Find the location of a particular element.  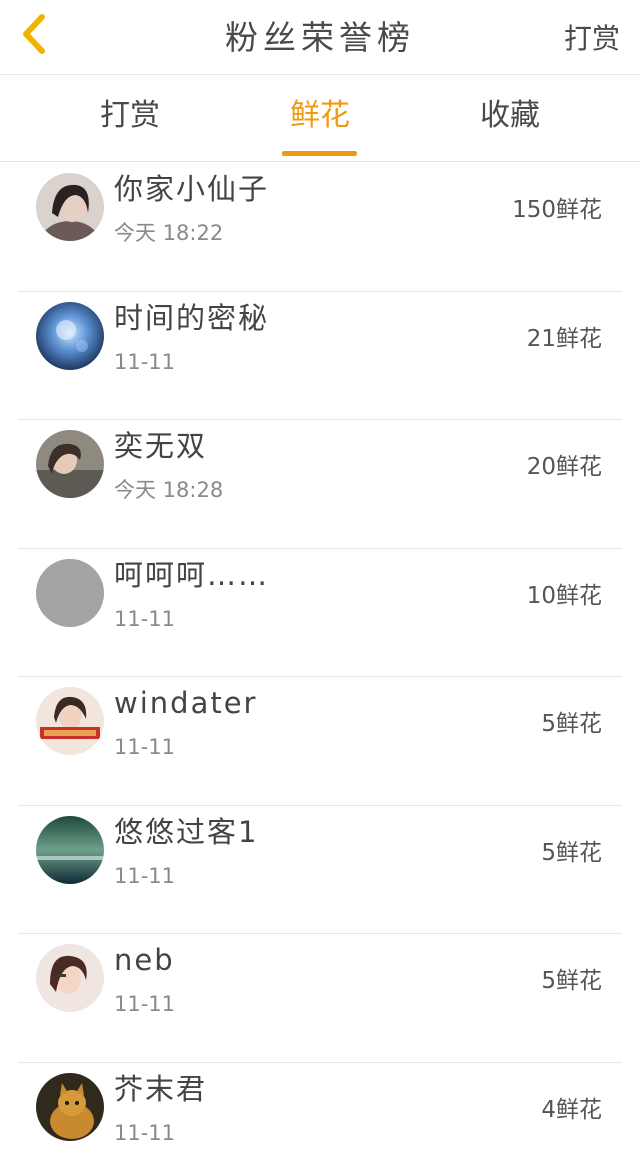

list-item: 悠悠过客1 11-11 5鲜花 is located at coordinates (320, 870).